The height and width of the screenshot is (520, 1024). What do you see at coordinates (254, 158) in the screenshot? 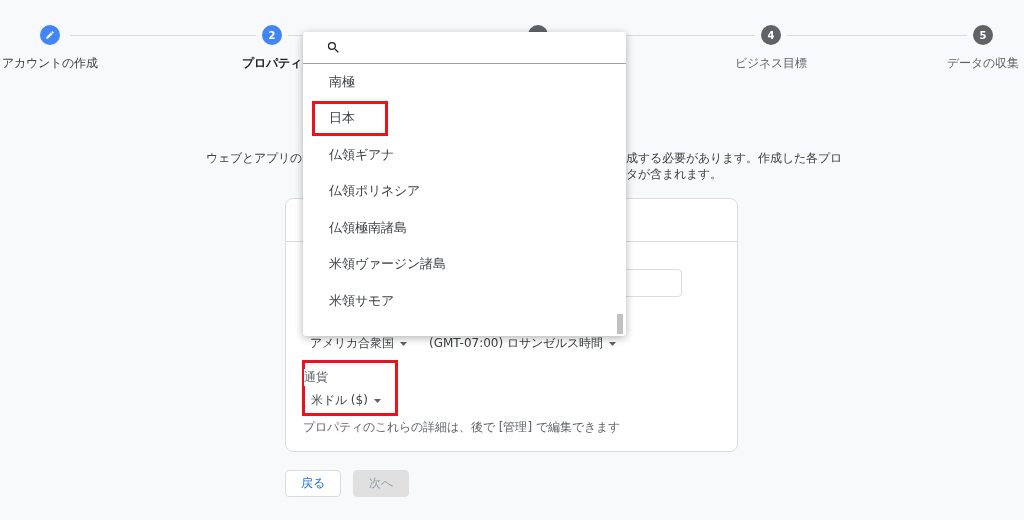
I see `description-text: ウェブとアプリの` at bounding box center [254, 158].